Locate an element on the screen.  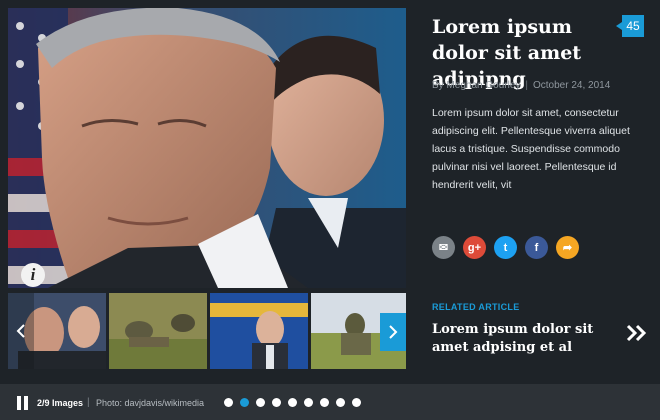
chevron-left-icon is located at coordinates (20, 331).